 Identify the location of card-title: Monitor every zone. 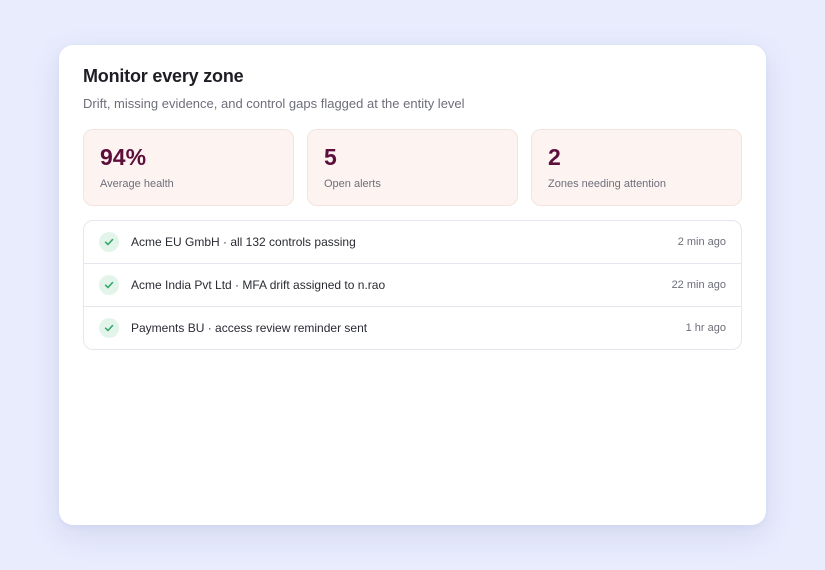
(163, 76).